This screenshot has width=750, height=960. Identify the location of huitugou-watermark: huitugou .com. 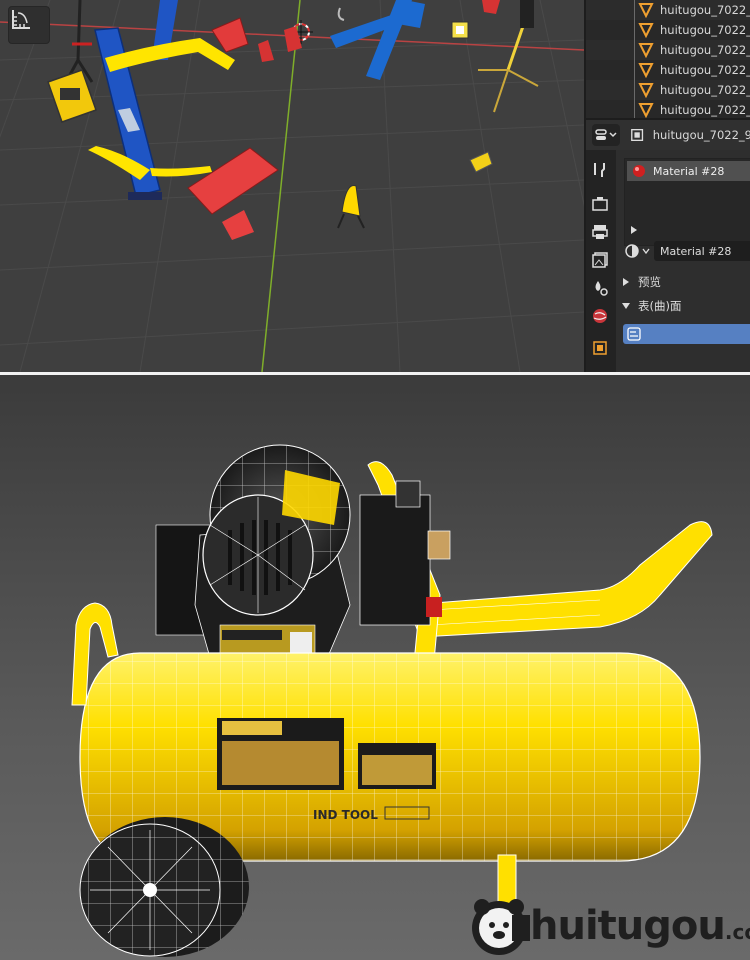
(609, 926).